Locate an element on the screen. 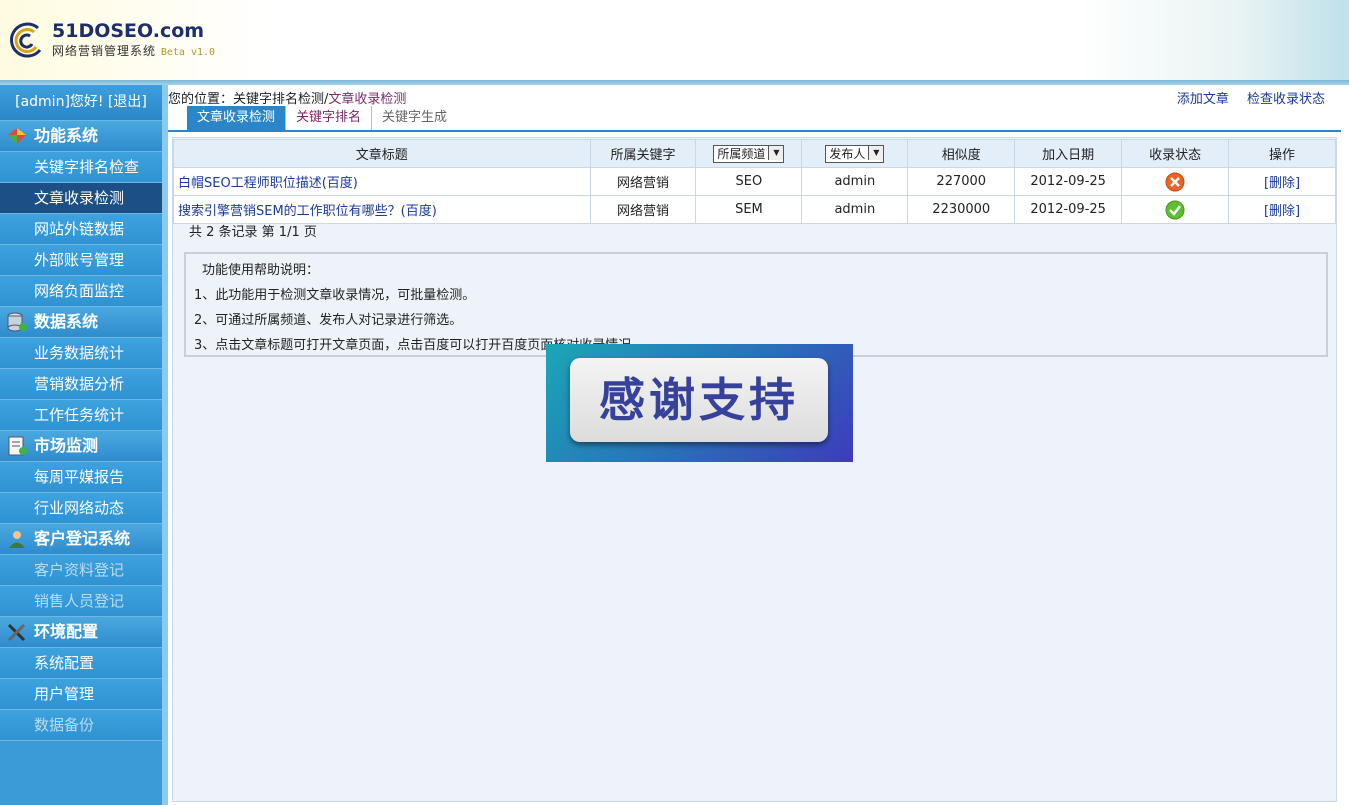 Image resolution: width=1349 pixels, height=805 pixels. indexed-check-icon is located at coordinates (1175, 209).